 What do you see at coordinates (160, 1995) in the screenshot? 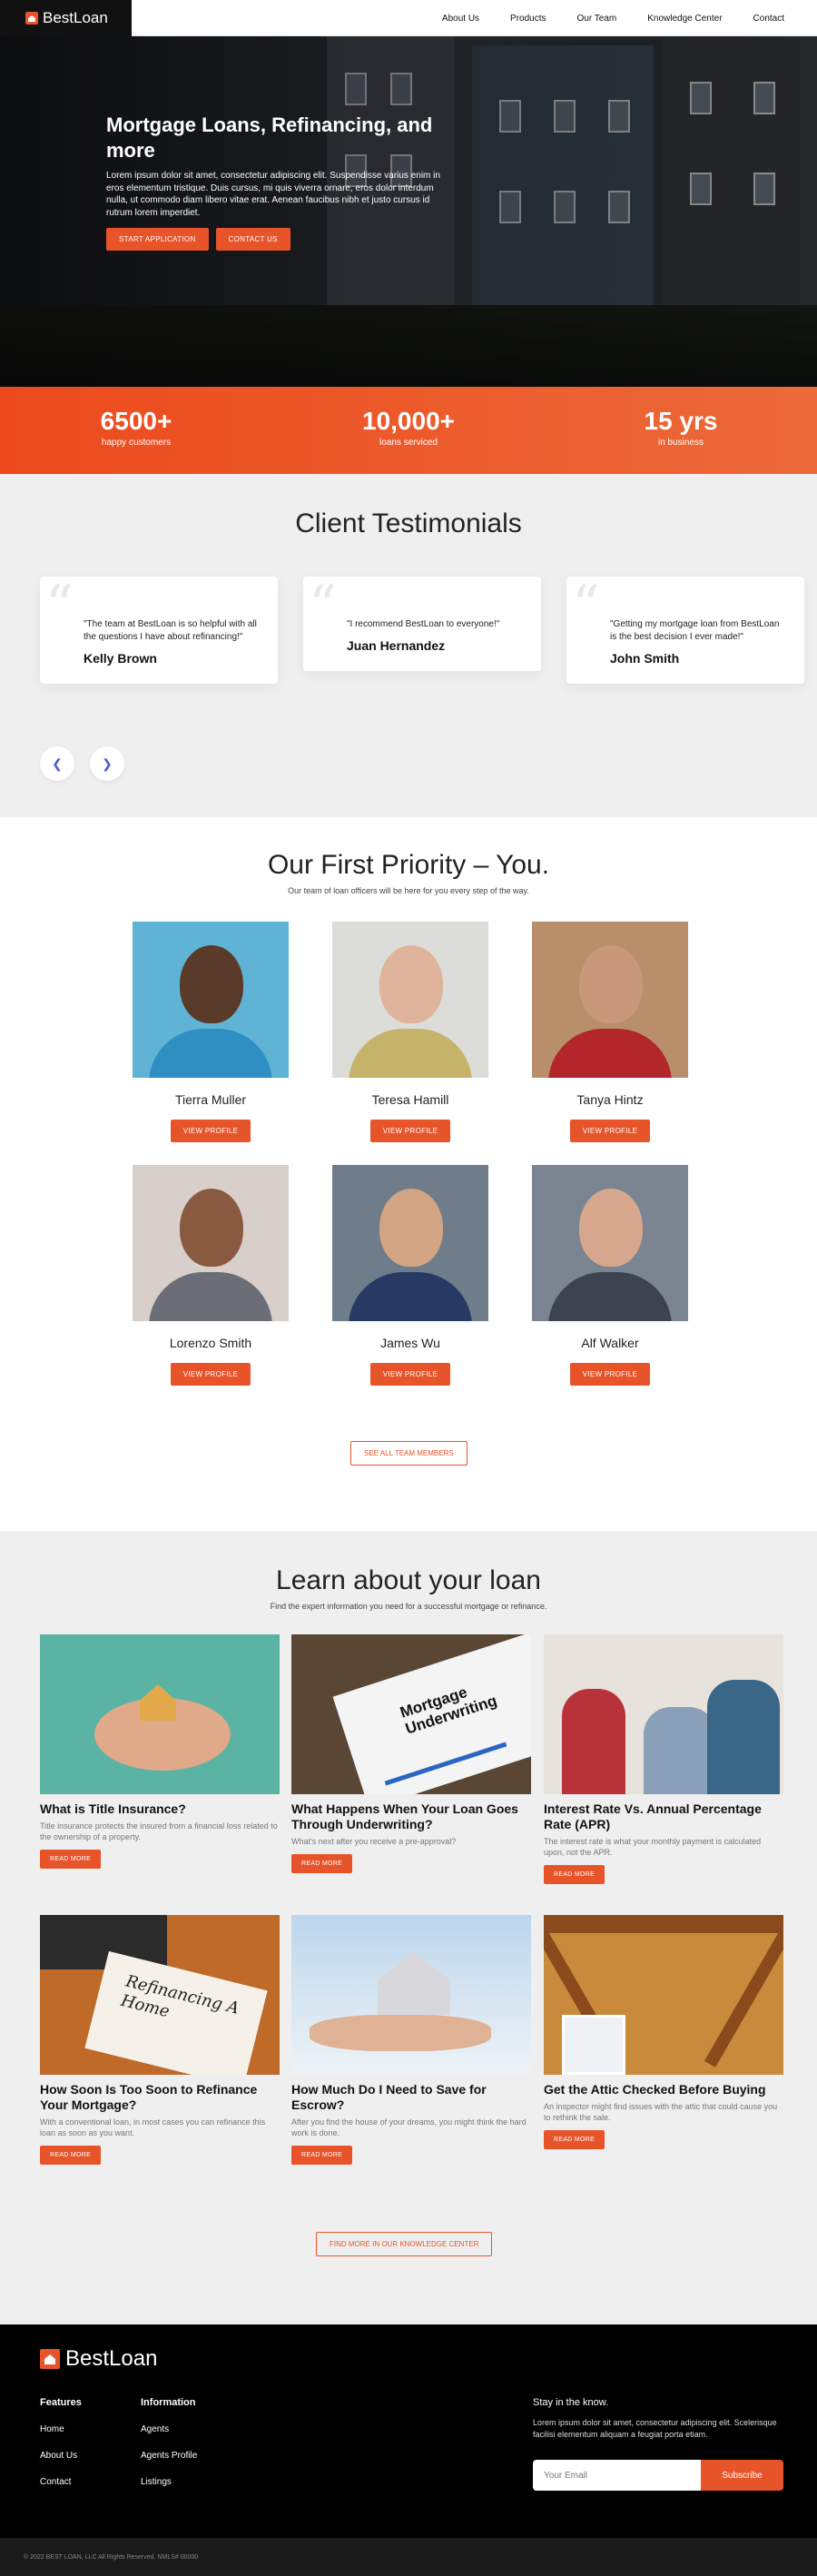
I see `article-image: Refinancing A Home` at bounding box center [160, 1995].